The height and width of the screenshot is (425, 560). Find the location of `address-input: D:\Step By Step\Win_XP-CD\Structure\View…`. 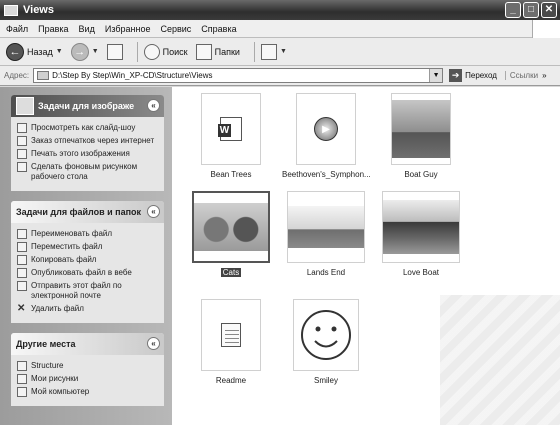

address-input: D:\Step By Step\Win_XP-CD\Structure\View… is located at coordinates (238, 75).